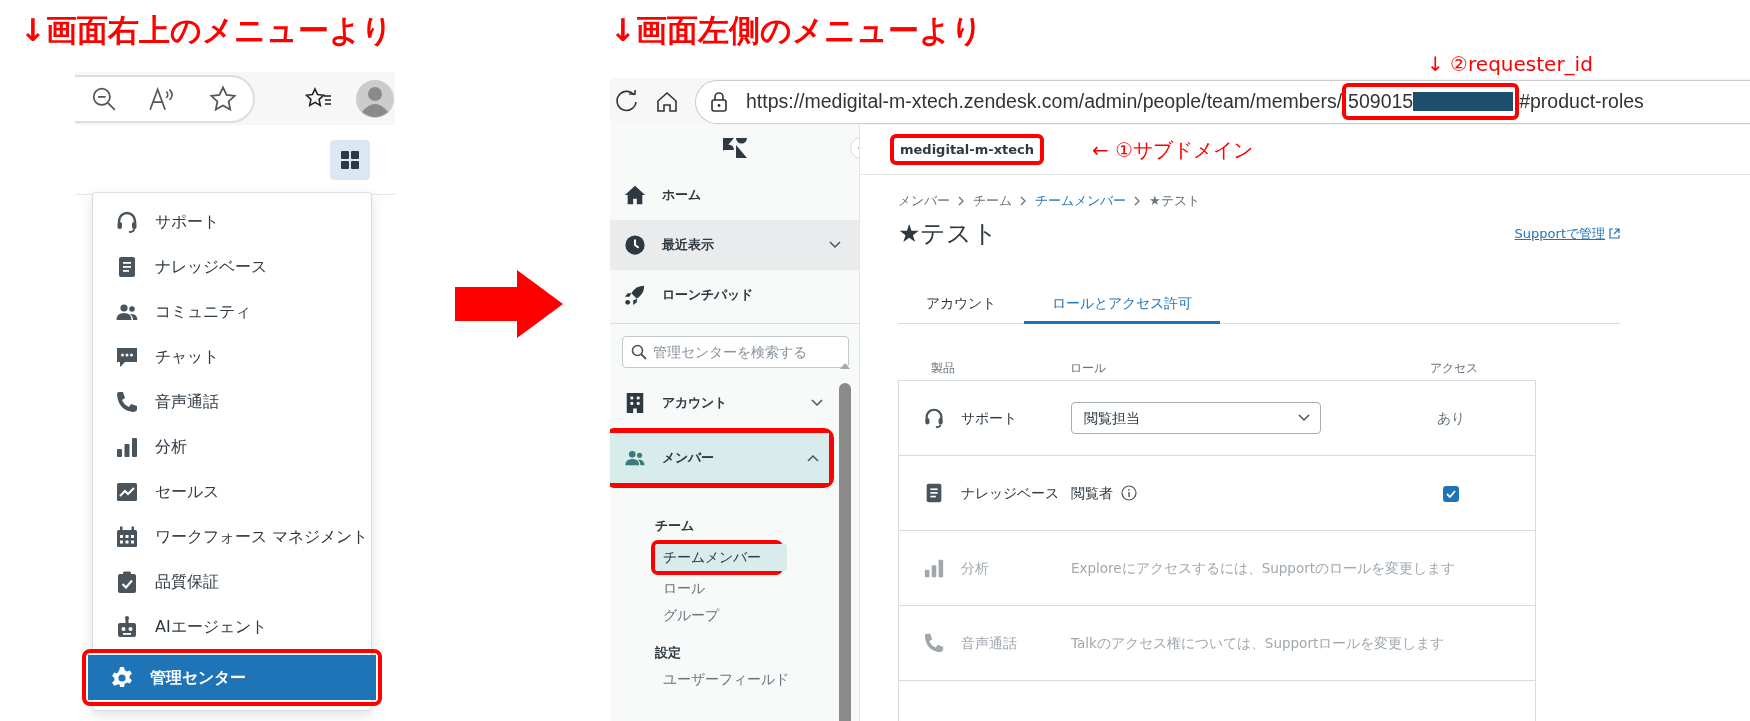 The image size is (1750, 721). I want to click on tab: アカウント, so click(961, 305).